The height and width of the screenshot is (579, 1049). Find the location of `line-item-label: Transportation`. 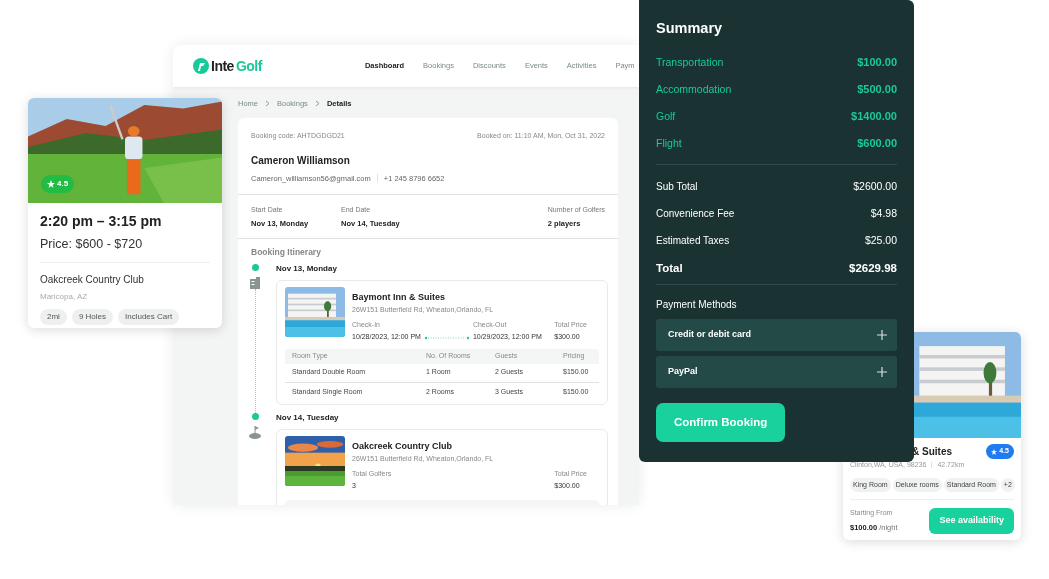

line-item-label: Transportation is located at coordinates (690, 62).